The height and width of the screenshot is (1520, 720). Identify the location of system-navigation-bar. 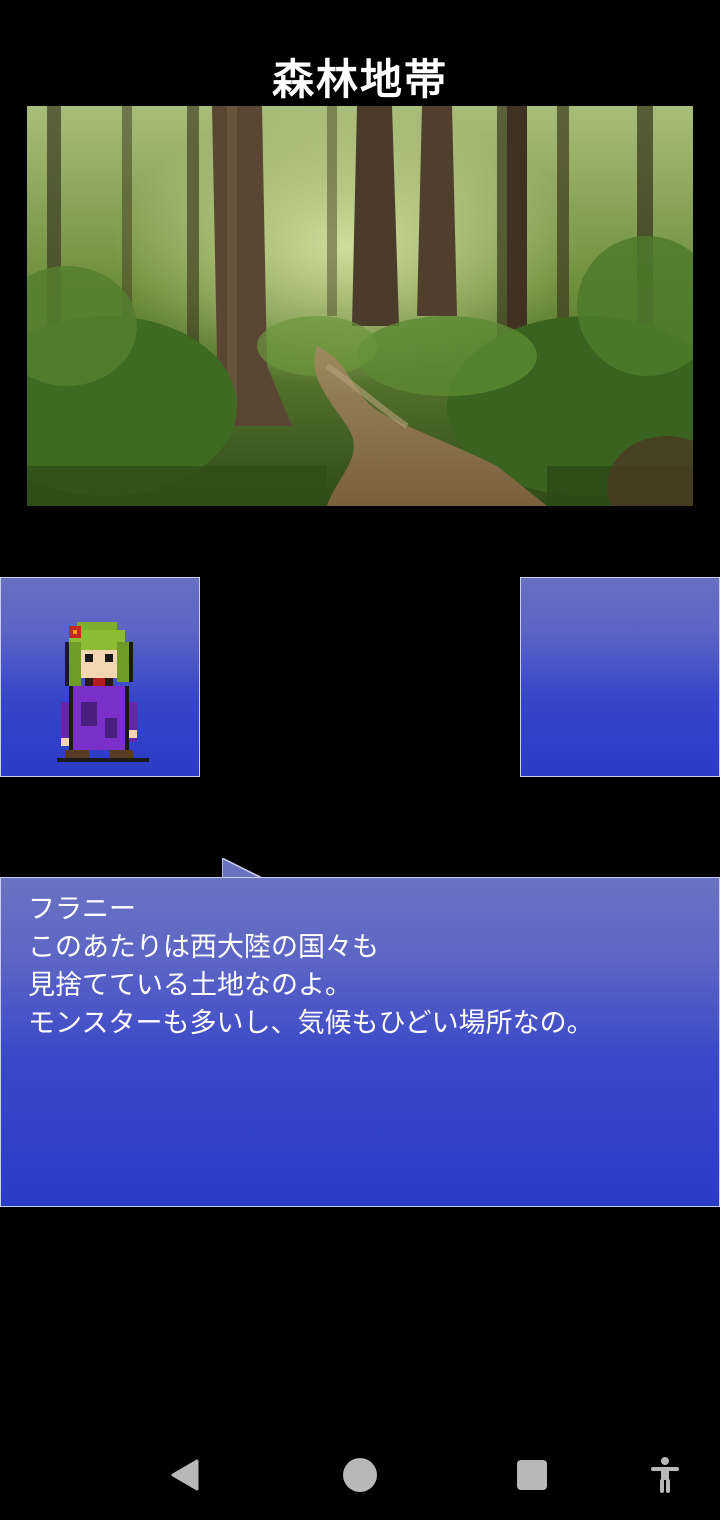
(360, 1475).